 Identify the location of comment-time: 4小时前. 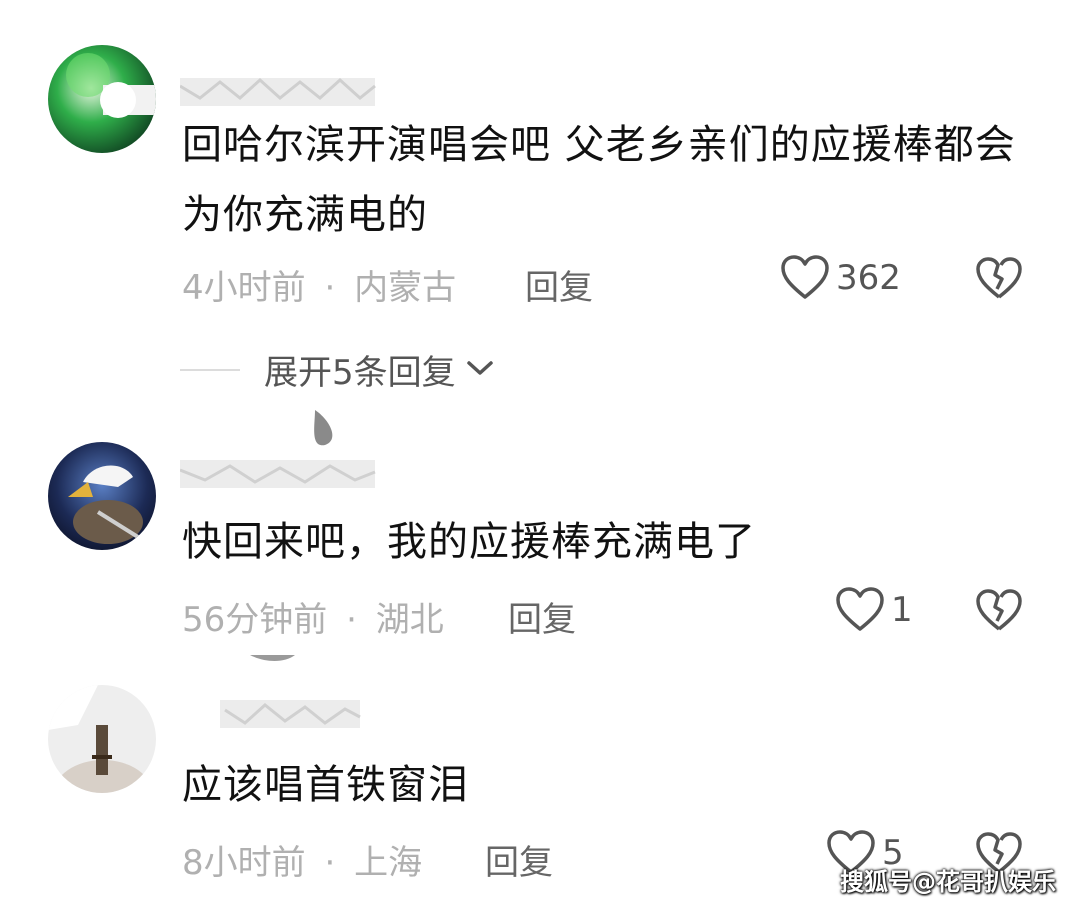
(244, 288).